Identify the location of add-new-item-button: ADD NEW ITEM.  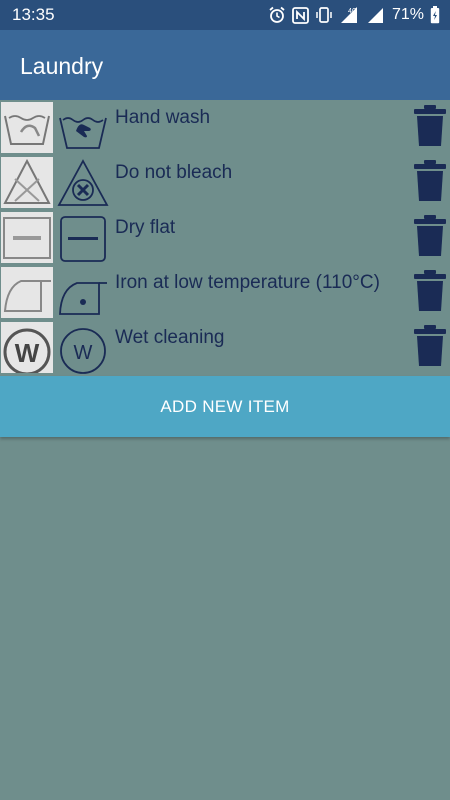
(225, 406).